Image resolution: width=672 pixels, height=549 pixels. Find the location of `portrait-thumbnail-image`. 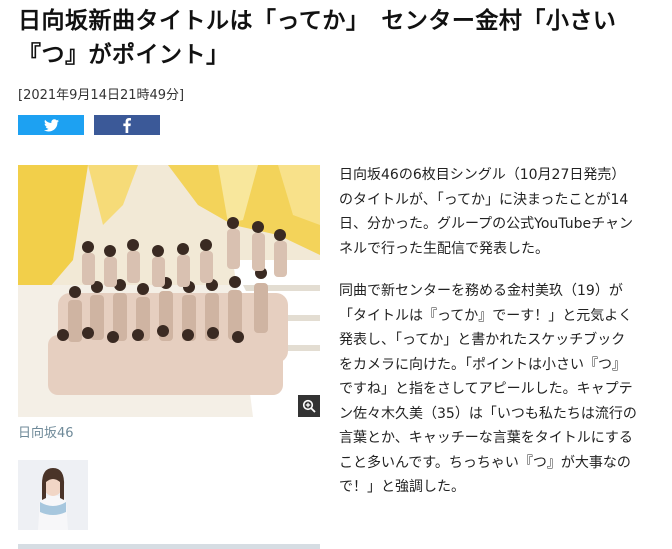

portrait-thumbnail-image is located at coordinates (53, 495).